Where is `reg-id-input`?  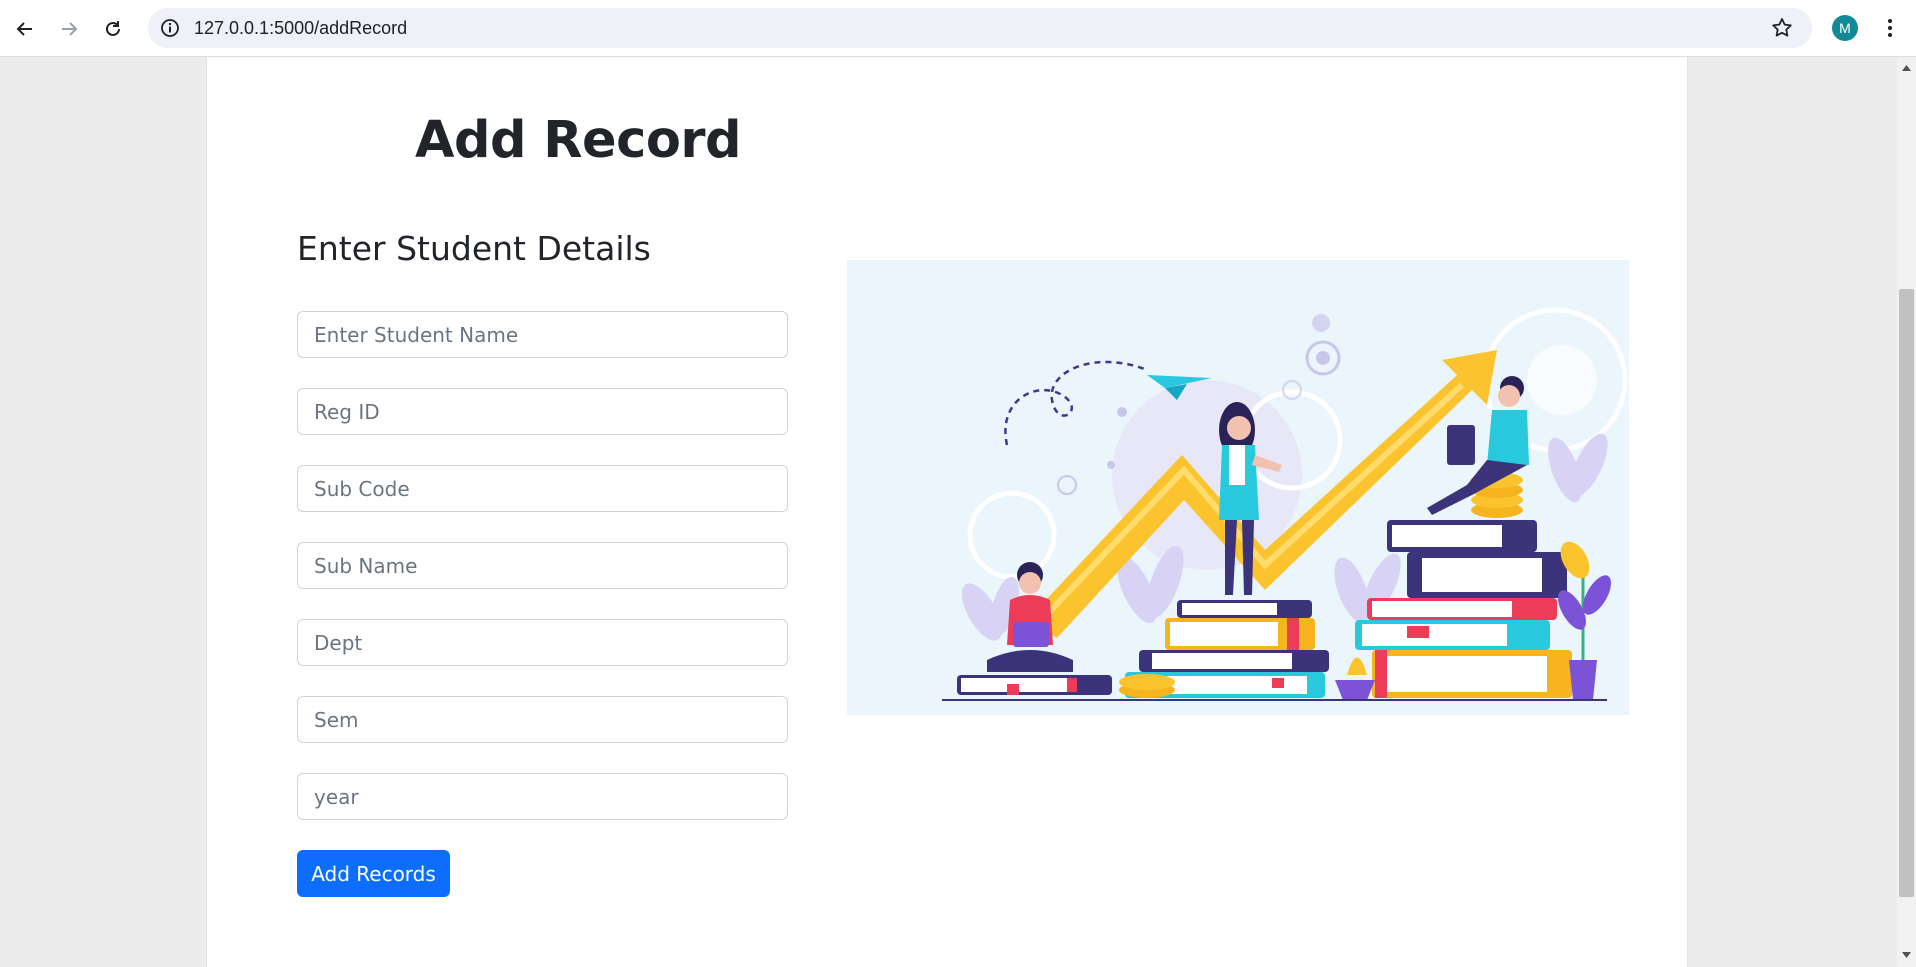
reg-id-input is located at coordinates (542, 411).